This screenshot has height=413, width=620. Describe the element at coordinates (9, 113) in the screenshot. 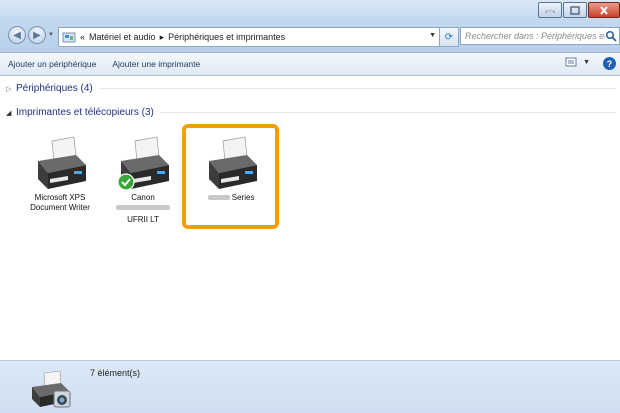

I see `expanded-arrow-icon: ◢` at that location.